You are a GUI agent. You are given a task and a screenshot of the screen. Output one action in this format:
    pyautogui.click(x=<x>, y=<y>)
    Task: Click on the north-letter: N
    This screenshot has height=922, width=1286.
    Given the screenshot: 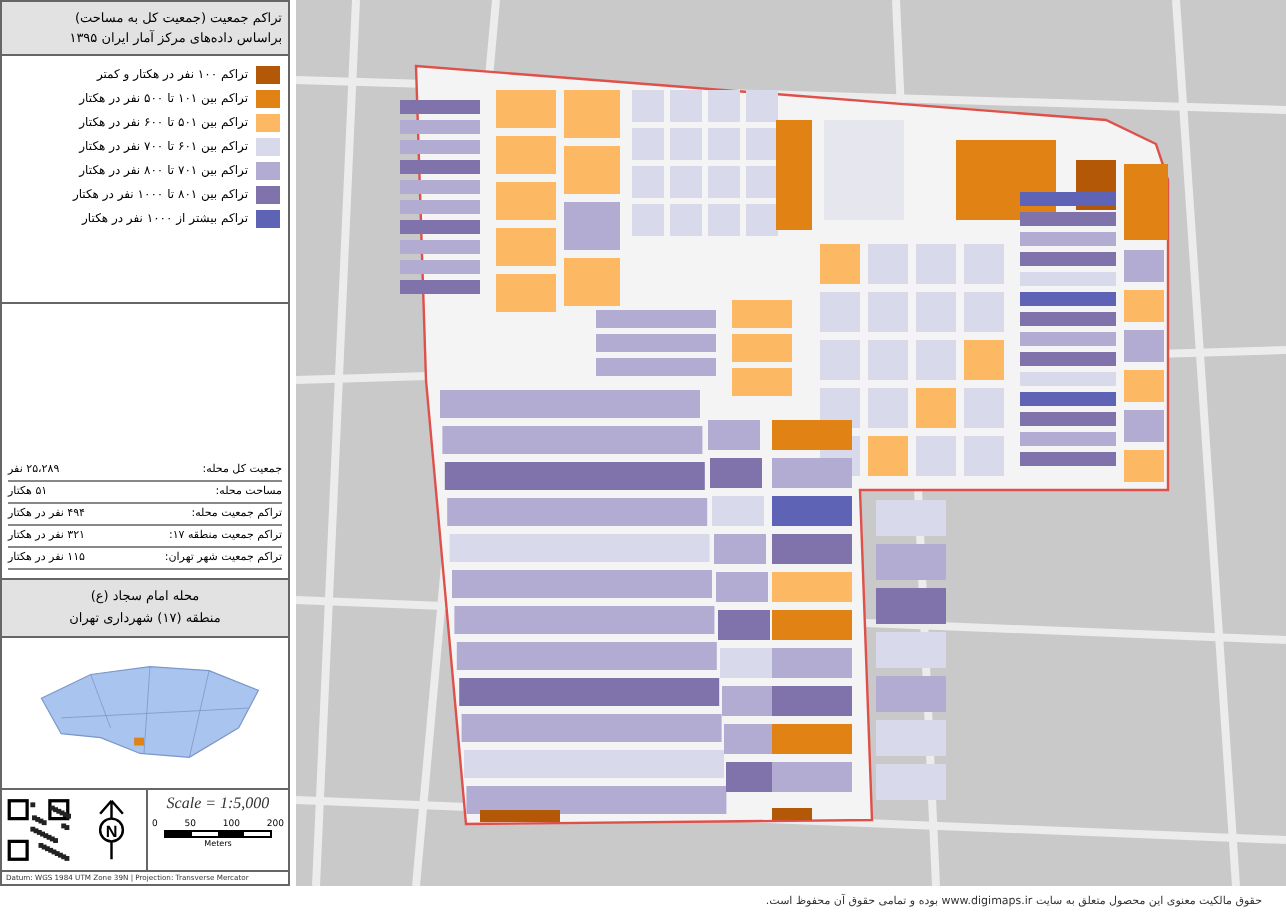 What is the action you would take?
    pyautogui.click(x=110, y=831)
    